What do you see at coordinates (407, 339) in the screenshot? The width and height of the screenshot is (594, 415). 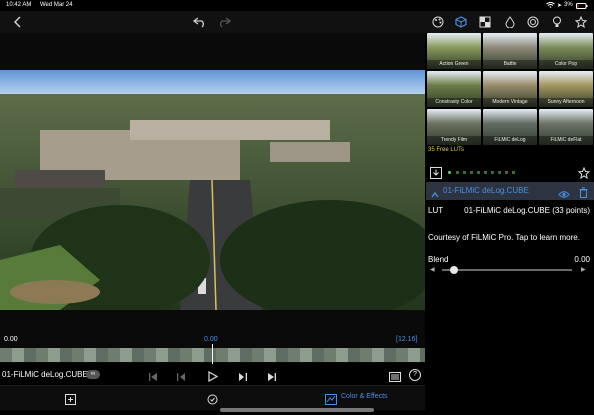 I see `time-end: [12.16]` at bounding box center [407, 339].